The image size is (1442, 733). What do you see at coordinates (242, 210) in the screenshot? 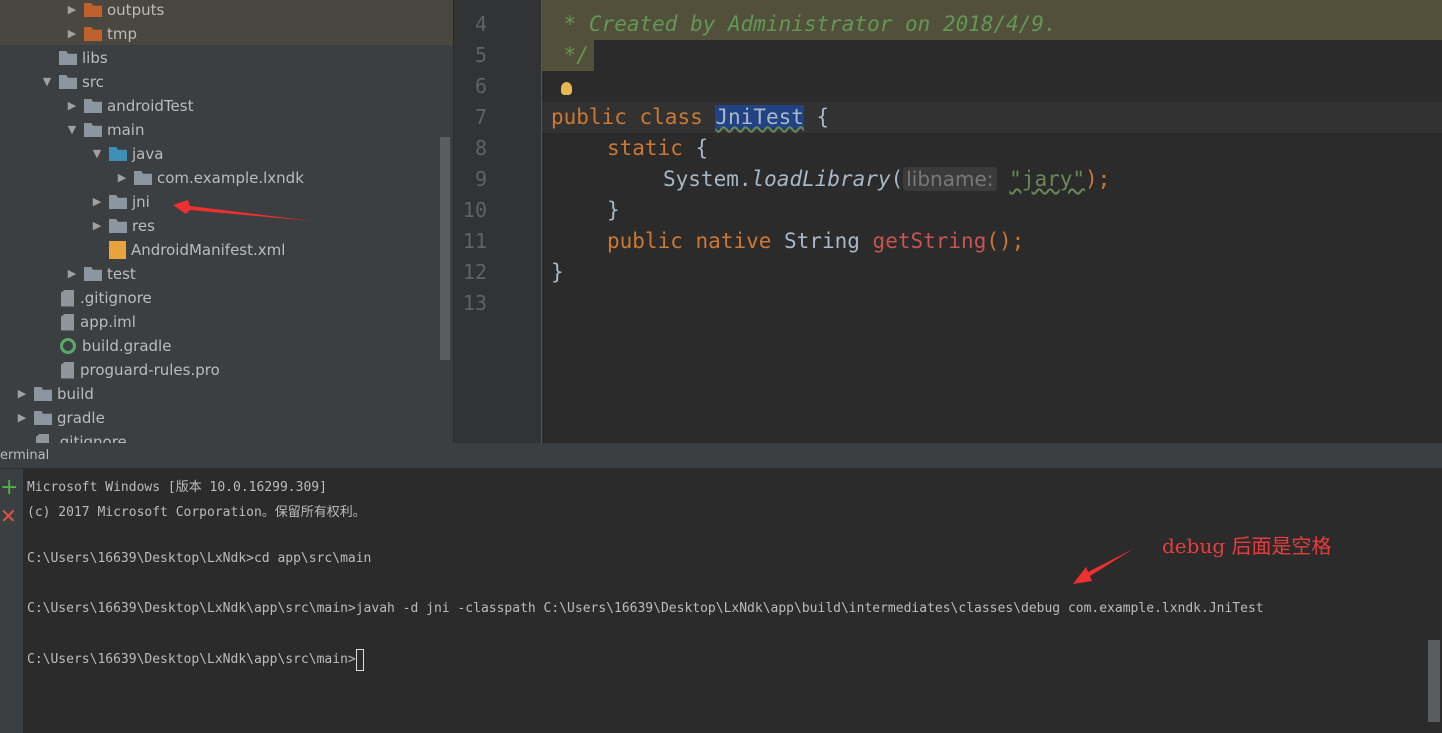
I see `arrow-to-jni` at bounding box center [242, 210].